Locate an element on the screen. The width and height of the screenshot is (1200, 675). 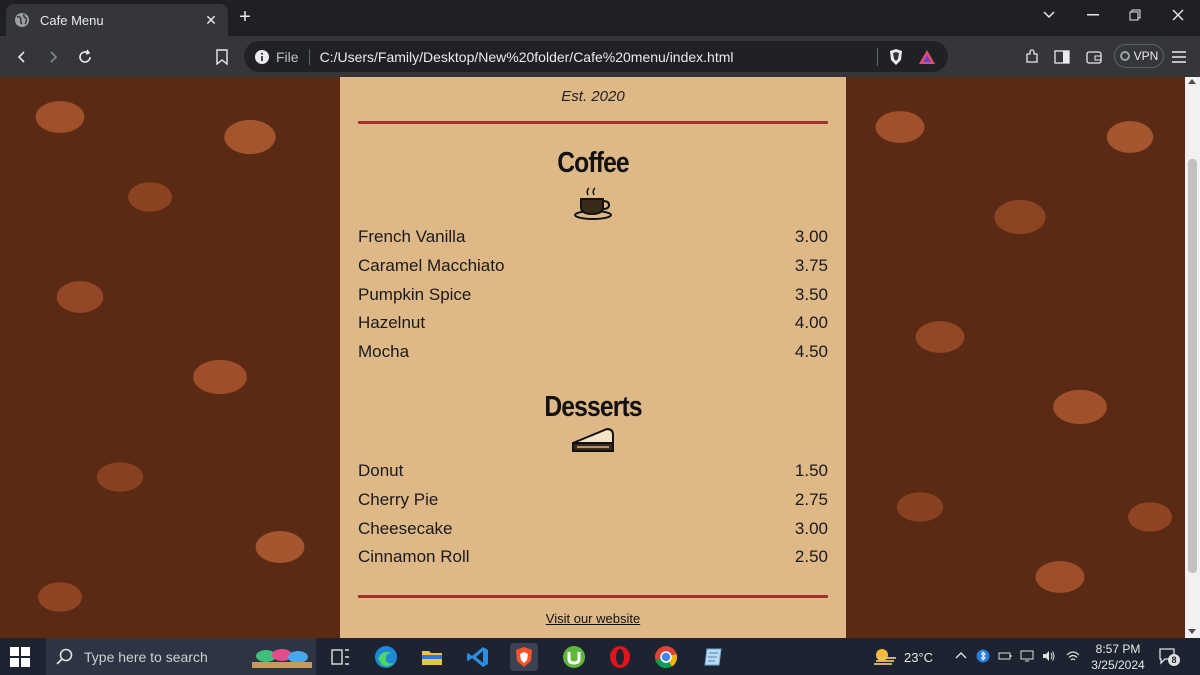
item-price: 3.50 is located at coordinates (811, 294).